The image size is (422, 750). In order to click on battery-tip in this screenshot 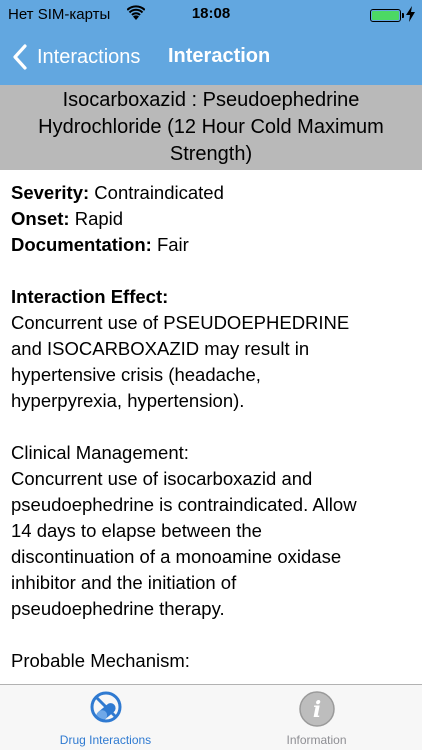, I will do `click(403, 15)`.